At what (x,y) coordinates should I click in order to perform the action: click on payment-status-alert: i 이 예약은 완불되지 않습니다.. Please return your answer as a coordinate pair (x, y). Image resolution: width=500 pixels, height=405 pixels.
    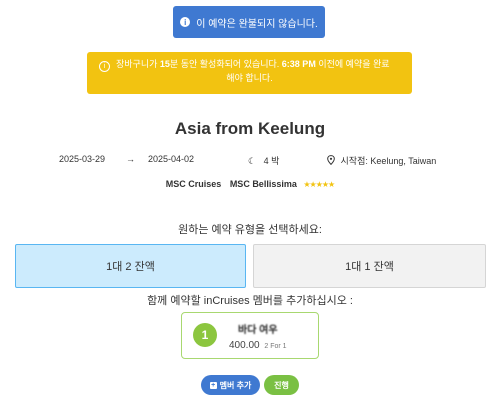
    Looking at the image, I should click on (249, 22).